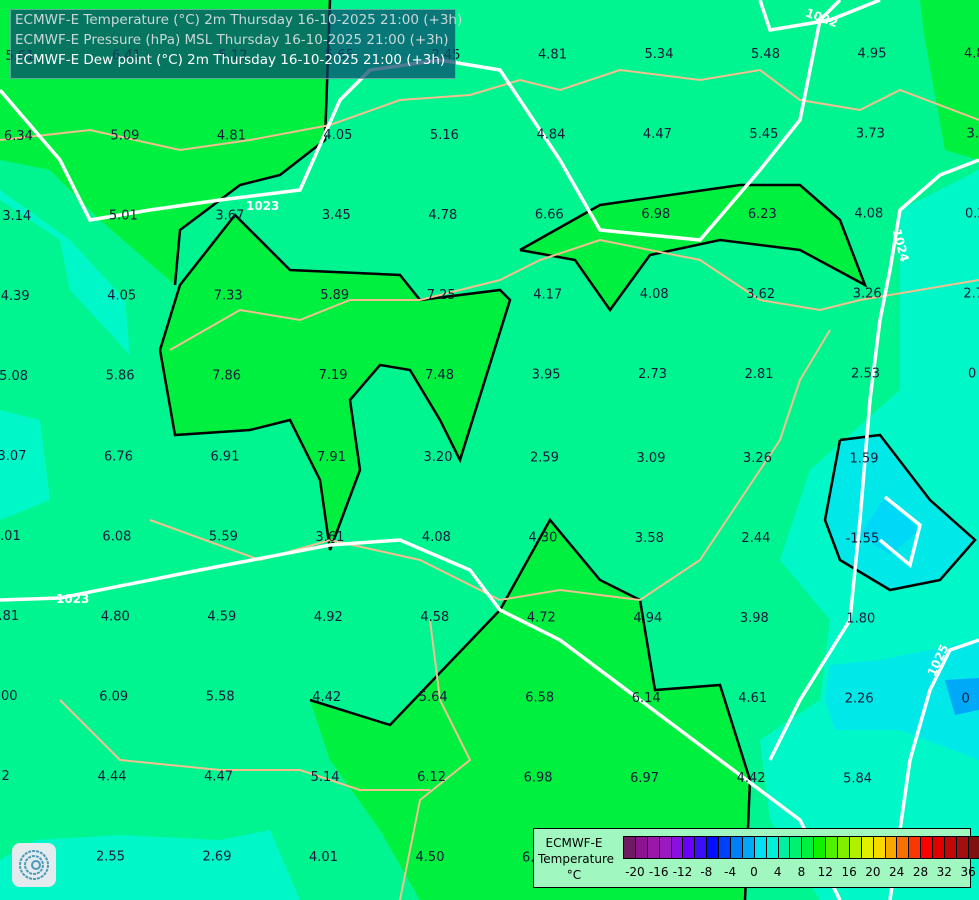 The width and height of the screenshot is (979, 900). What do you see at coordinates (115, 616) in the screenshot?
I see `station-value: 4.80` at bounding box center [115, 616].